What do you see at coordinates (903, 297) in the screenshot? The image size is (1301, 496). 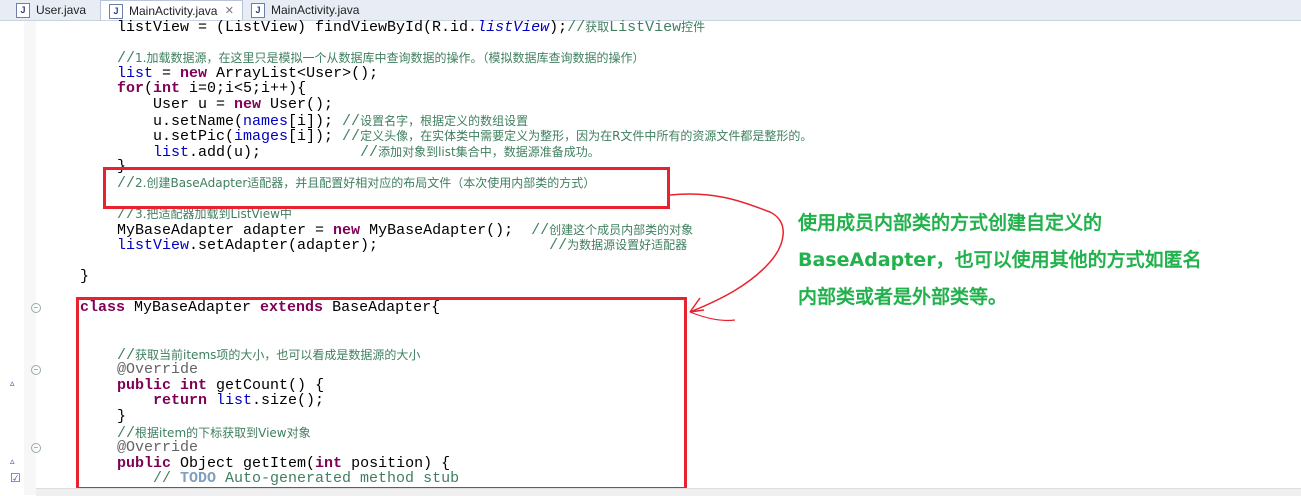 I see `annotation-line: 内部类或者是外部类等。` at bounding box center [903, 297].